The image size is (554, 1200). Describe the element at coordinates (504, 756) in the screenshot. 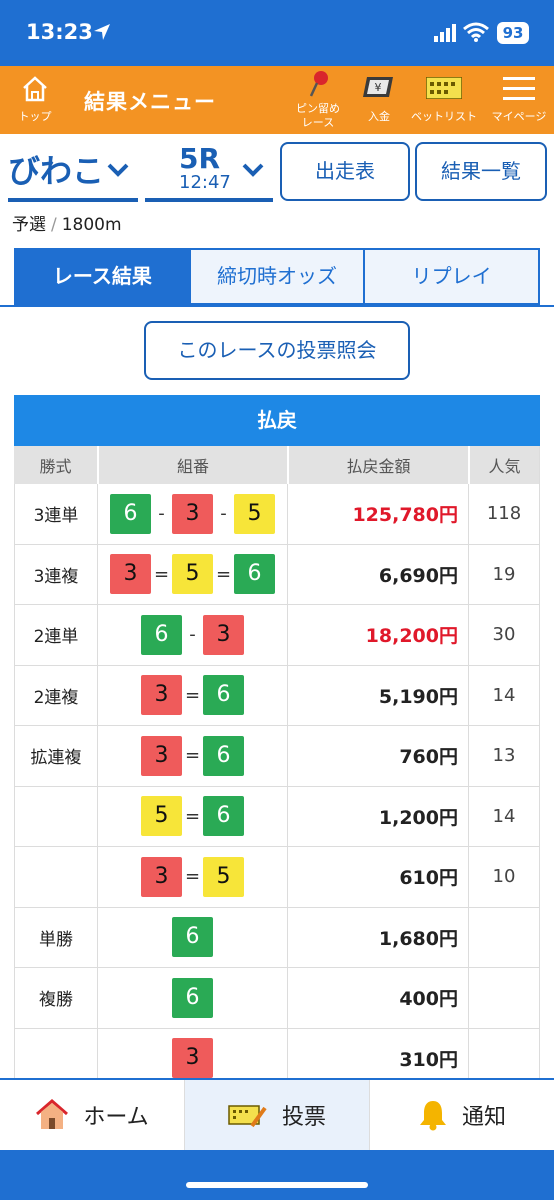

I see `popularity-cell: 13` at that location.